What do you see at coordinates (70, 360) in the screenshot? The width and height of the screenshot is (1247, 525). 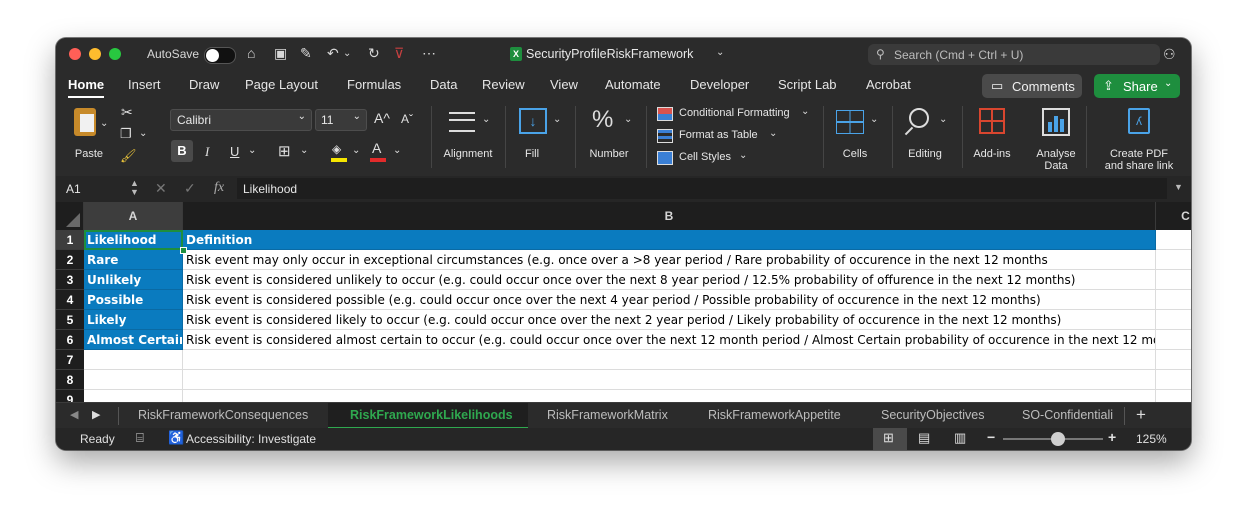 I see `row-header-7: 7` at bounding box center [70, 360].